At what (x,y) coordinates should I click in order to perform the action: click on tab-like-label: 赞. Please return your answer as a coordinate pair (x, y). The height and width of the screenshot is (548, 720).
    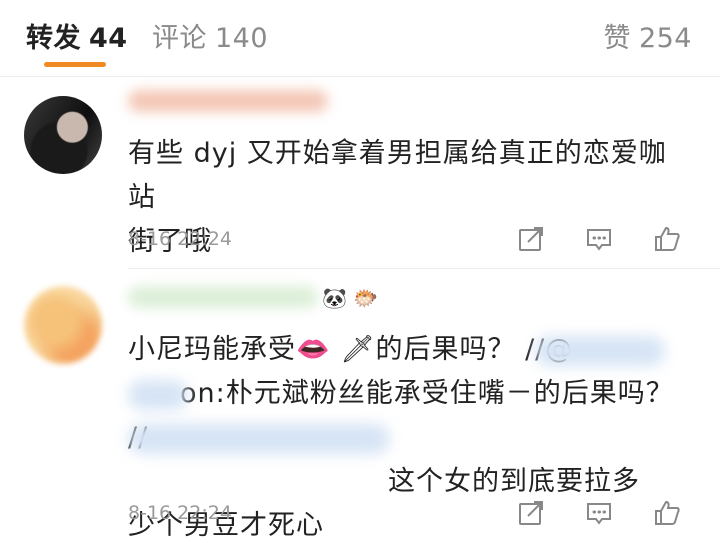
    Looking at the image, I should click on (617, 38).